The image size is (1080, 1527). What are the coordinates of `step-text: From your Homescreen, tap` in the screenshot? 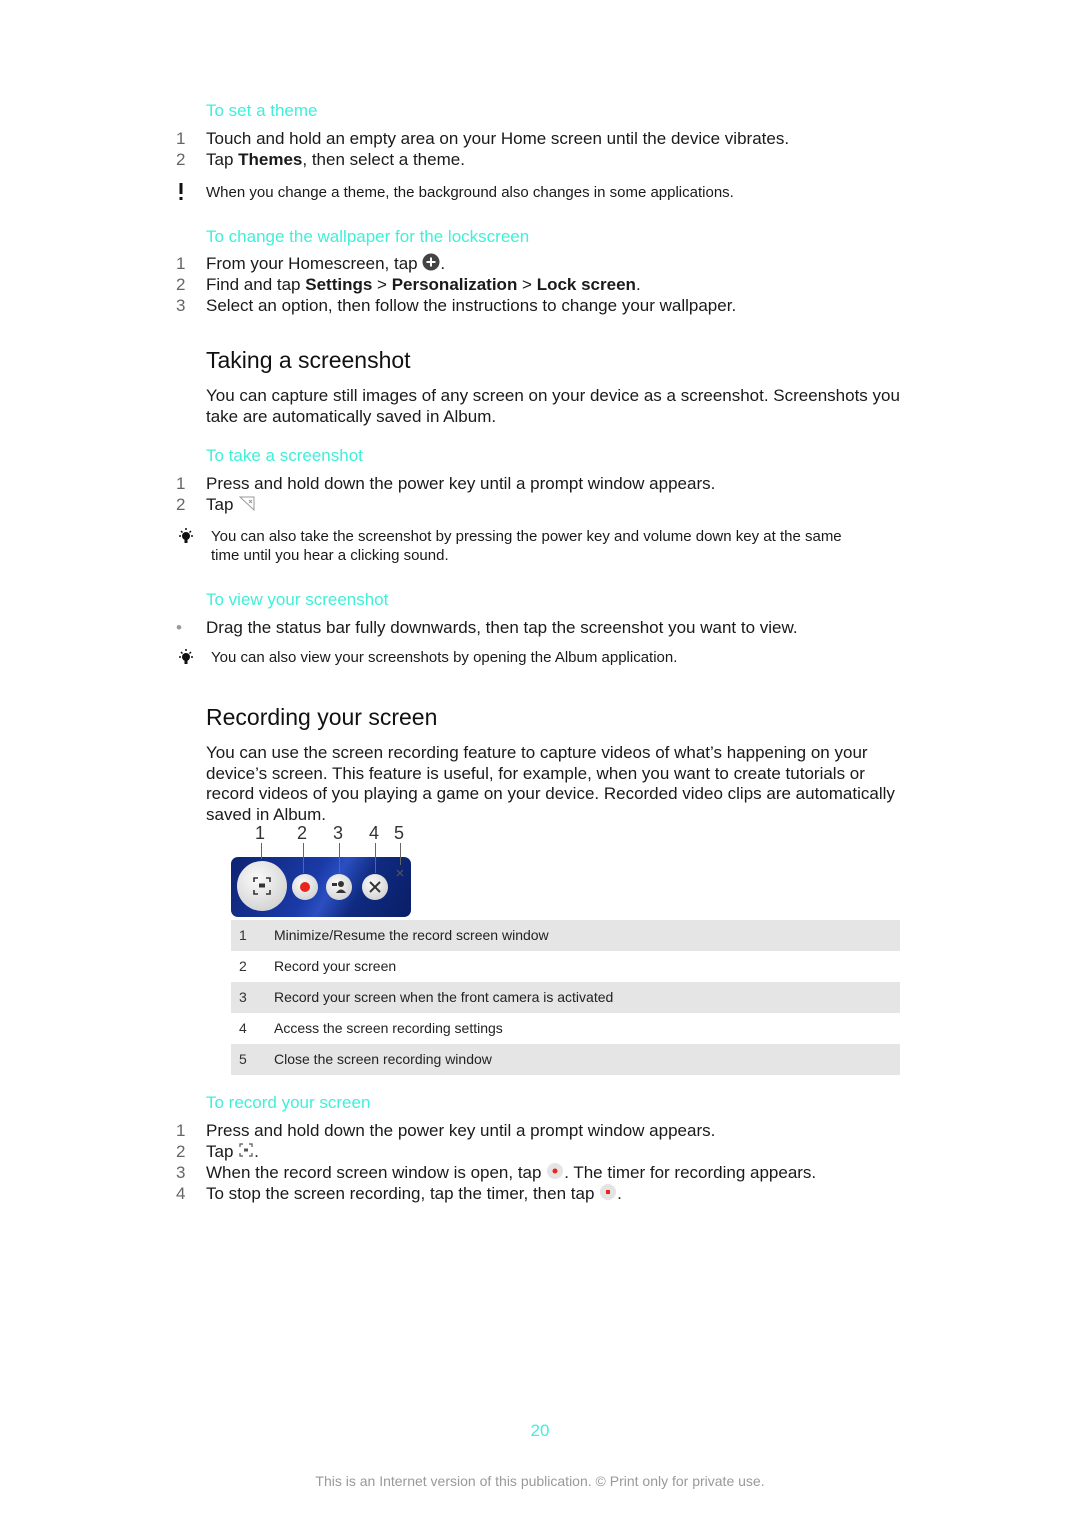 It's located at (314, 263).